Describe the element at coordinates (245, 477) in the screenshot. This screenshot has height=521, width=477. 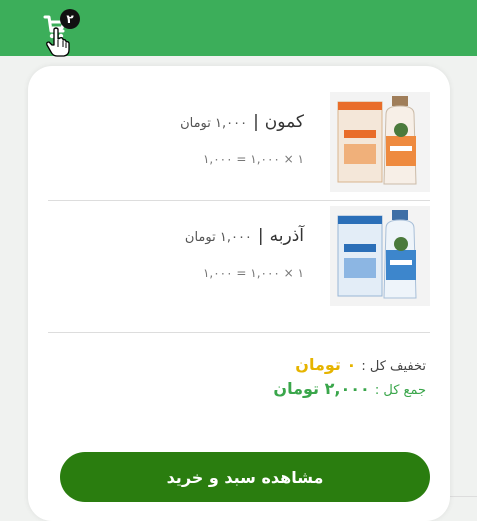
I see `view-cart-button: مشاهده سبد و خرید` at that location.